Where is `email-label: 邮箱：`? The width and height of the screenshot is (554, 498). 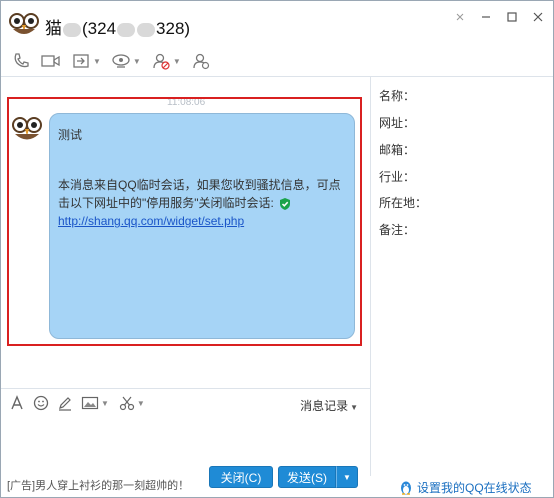 email-label: 邮箱： is located at coordinates (397, 150).